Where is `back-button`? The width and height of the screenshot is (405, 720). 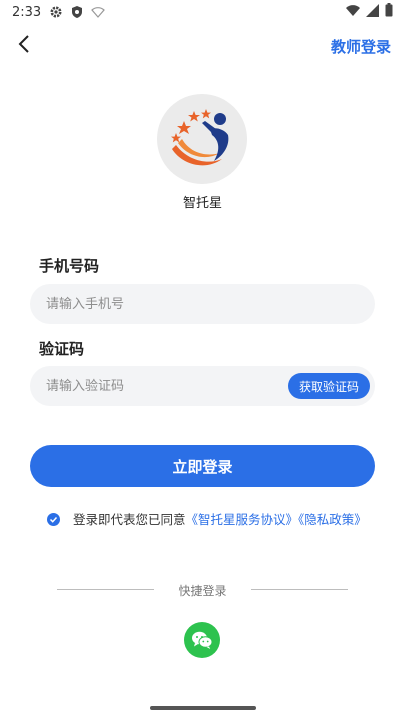
back-button is located at coordinates (24, 46).